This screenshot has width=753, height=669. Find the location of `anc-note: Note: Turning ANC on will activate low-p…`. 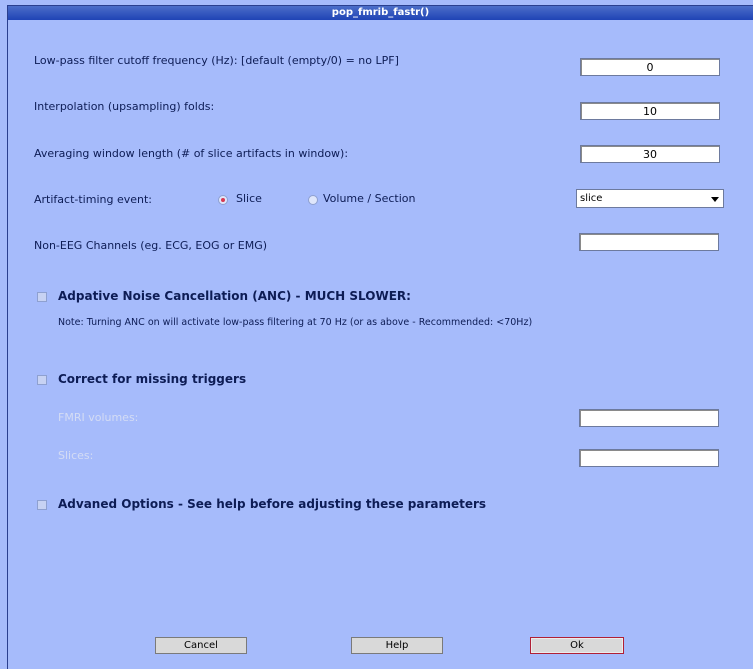

anc-note: Note: Turning ANC on will activate low-p… is located at coordinates (295, 322).